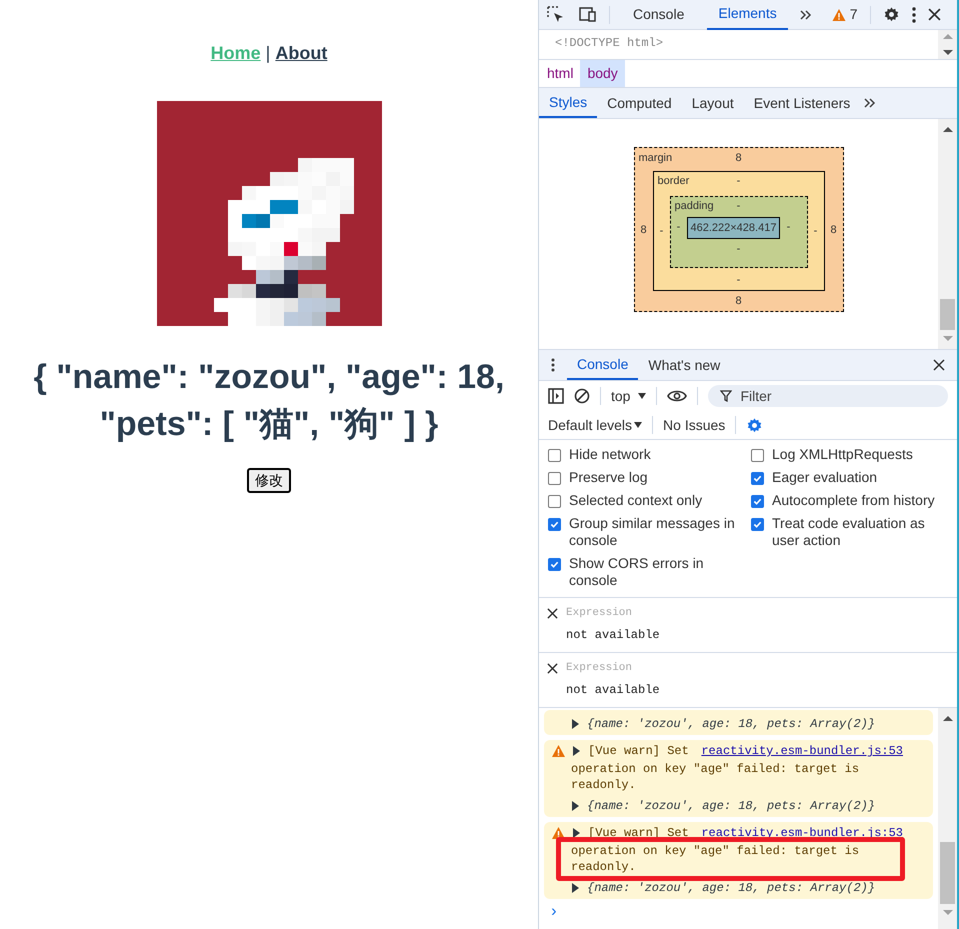  I want to click on levels-dropdown: Default levels, so click(595, 425).